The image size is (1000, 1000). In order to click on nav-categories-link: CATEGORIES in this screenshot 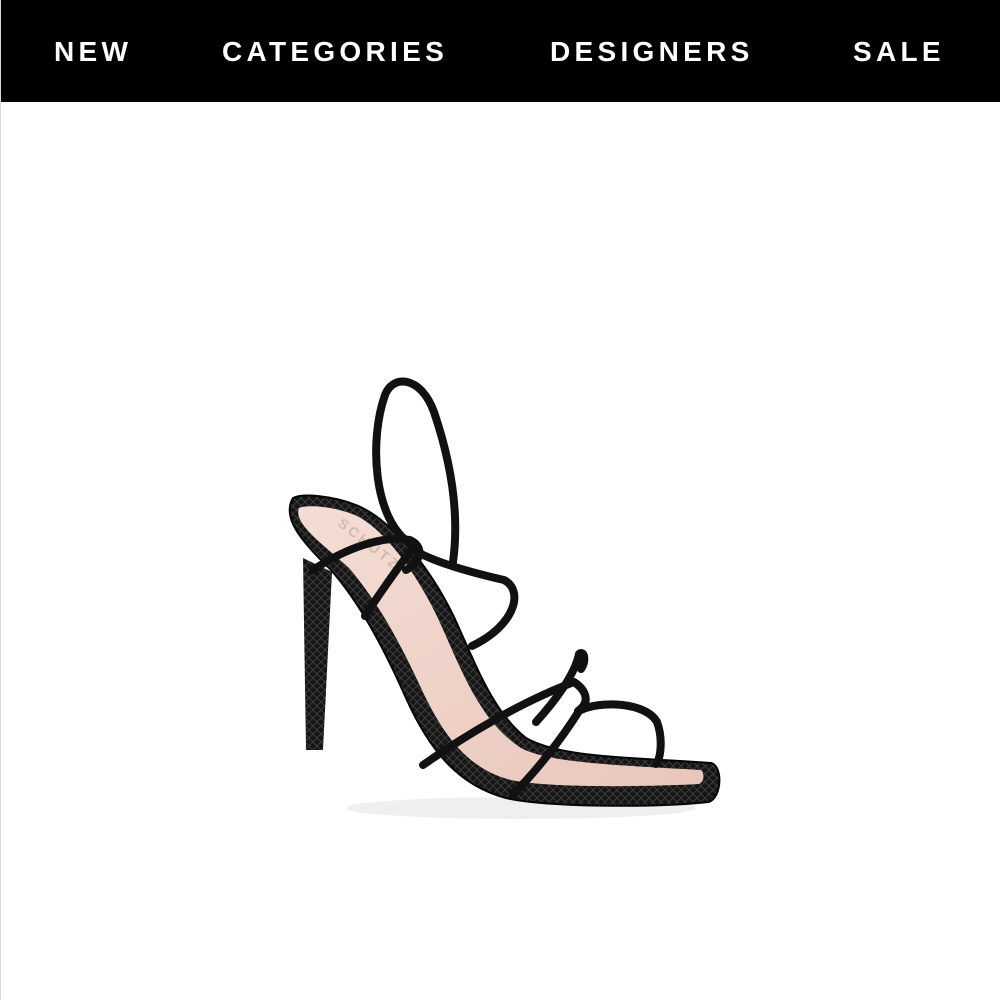, I will do `click(335, 52)`.